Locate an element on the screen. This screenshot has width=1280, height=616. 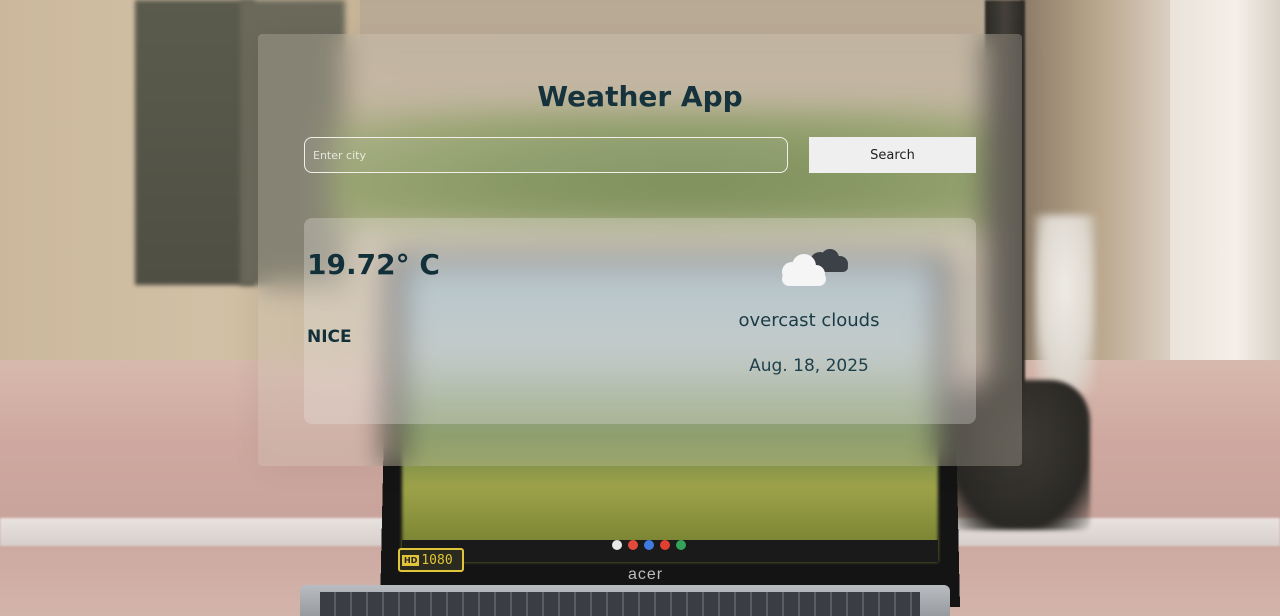
hd-badge-label: HD is located at coordinates (411, 560).